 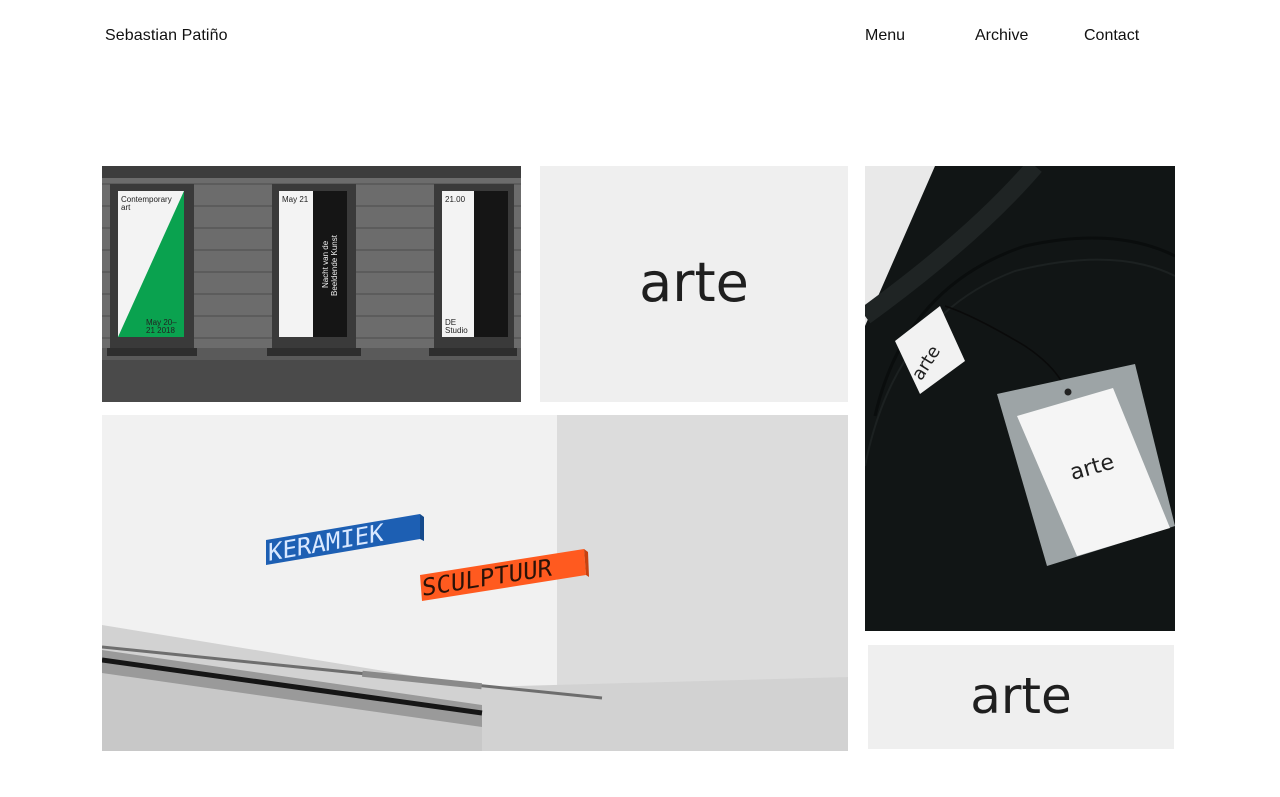 I want to click on logo-card-small-image: arte, so click(x=1021, y=696).